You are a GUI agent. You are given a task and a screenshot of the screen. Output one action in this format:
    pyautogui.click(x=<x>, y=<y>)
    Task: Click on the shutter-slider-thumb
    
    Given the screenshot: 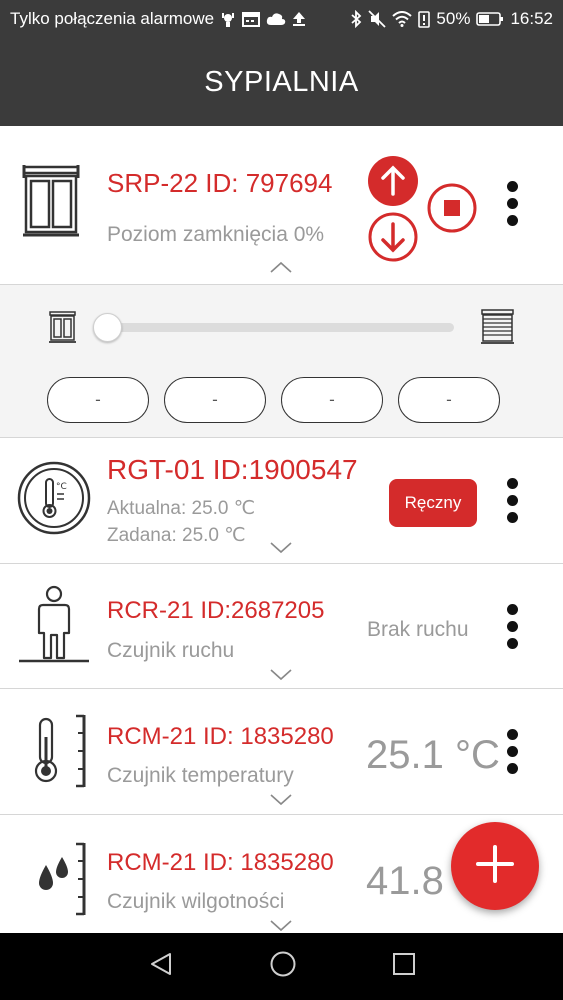 What is the action you would take?
    pyautogui.click(x=107, y=327)
    